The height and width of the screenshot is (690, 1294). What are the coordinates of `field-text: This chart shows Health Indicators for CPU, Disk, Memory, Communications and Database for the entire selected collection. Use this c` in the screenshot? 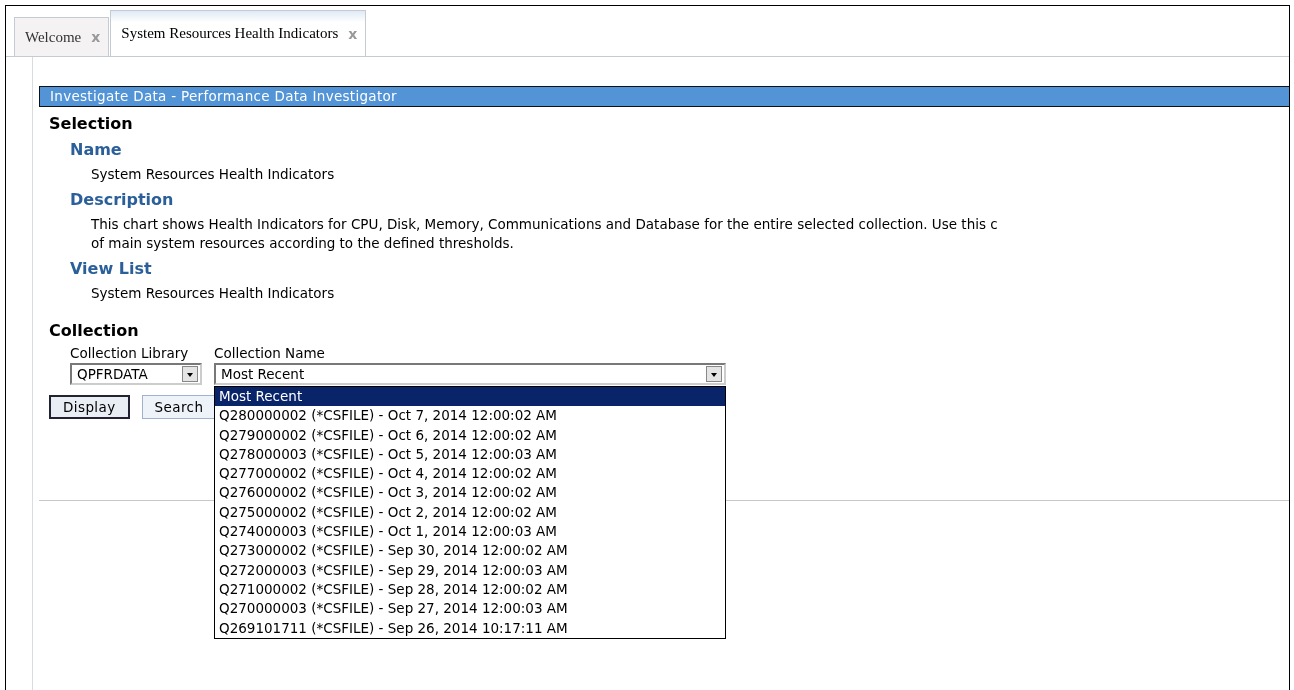 It's located at (545, 224).